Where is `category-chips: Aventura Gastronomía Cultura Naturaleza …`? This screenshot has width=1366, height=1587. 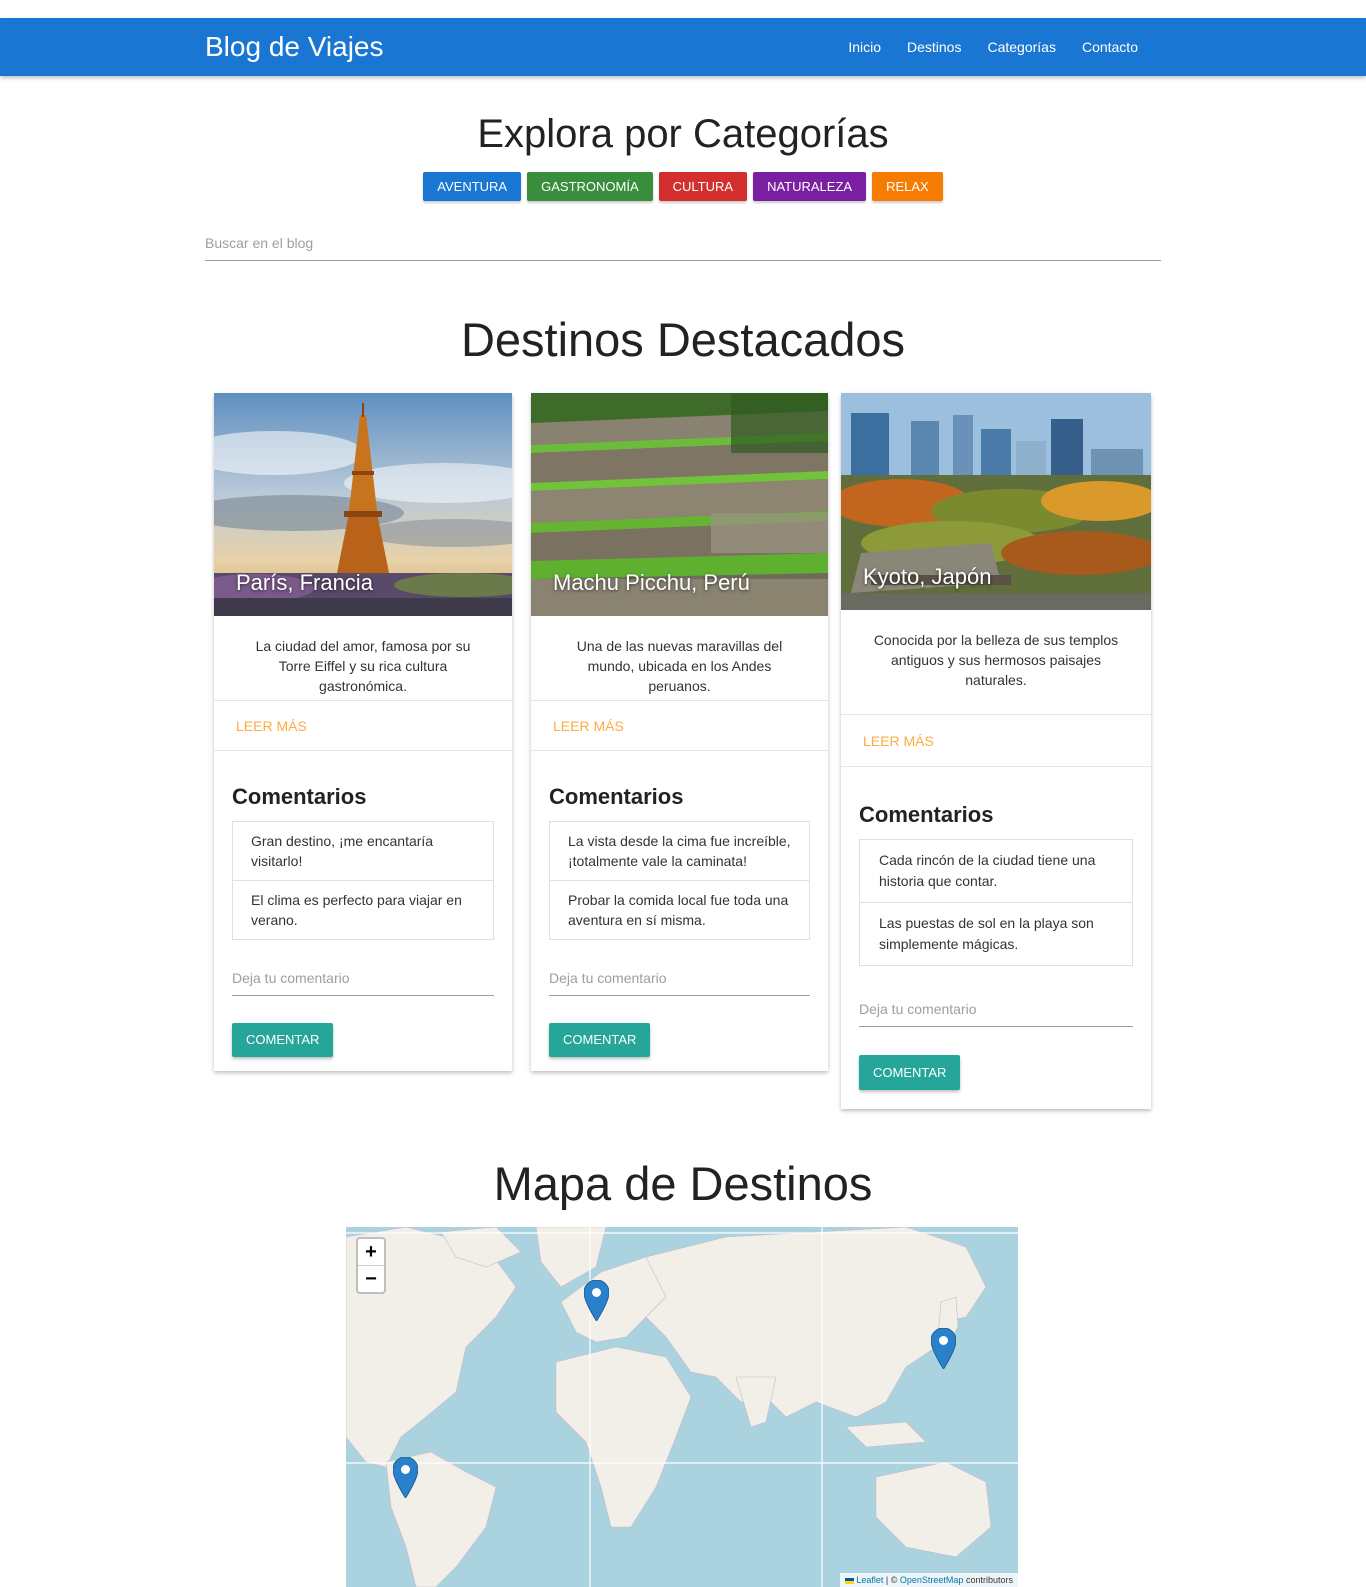 category-chips: Aventura Gastronomía Cultura Naturaleza … is located at coordinates (683, 186).